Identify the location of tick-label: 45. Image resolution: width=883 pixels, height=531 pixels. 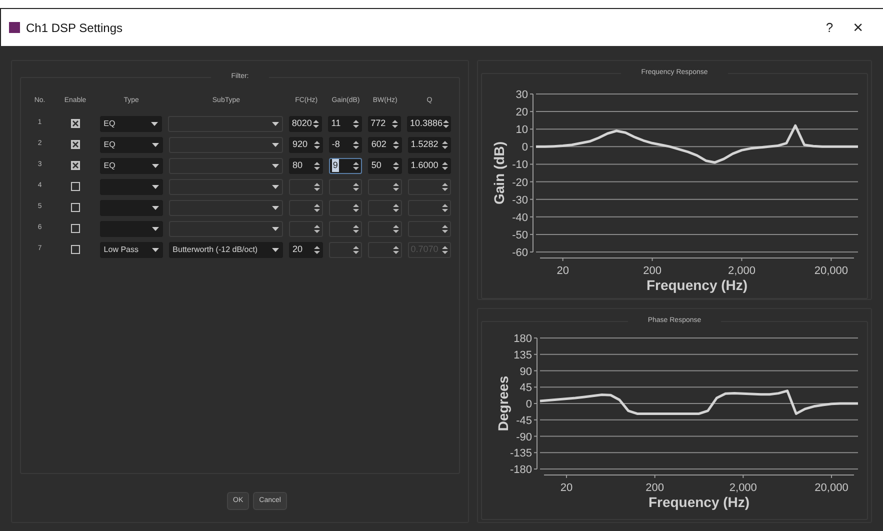
(526, 388).